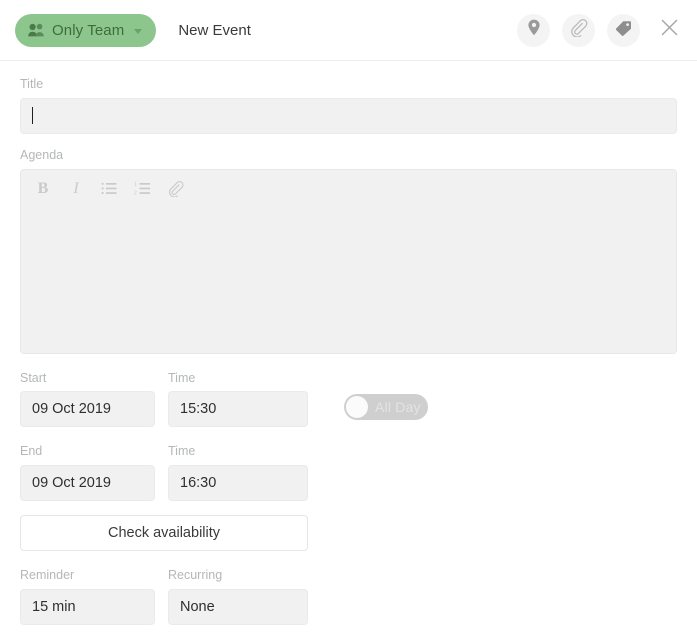 Image resolution: width=697 pixels, height=643 pixels. I want to click on bold-icon: B, so click(43, 189).